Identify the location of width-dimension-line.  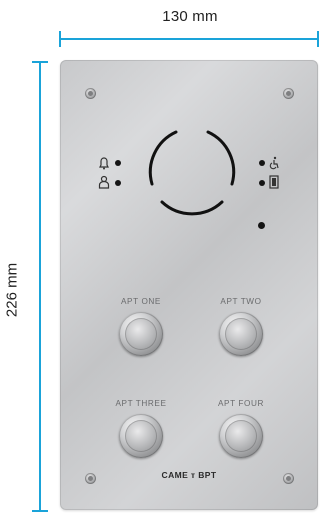
(189, 39).